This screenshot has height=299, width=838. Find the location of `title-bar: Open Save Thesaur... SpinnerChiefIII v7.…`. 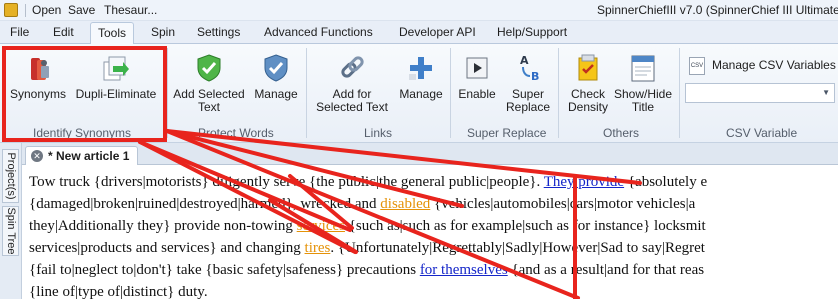

title-bar: Open Save Thesaur... SpinnerChiefIII v7.… is located at coordinates (419, 10).